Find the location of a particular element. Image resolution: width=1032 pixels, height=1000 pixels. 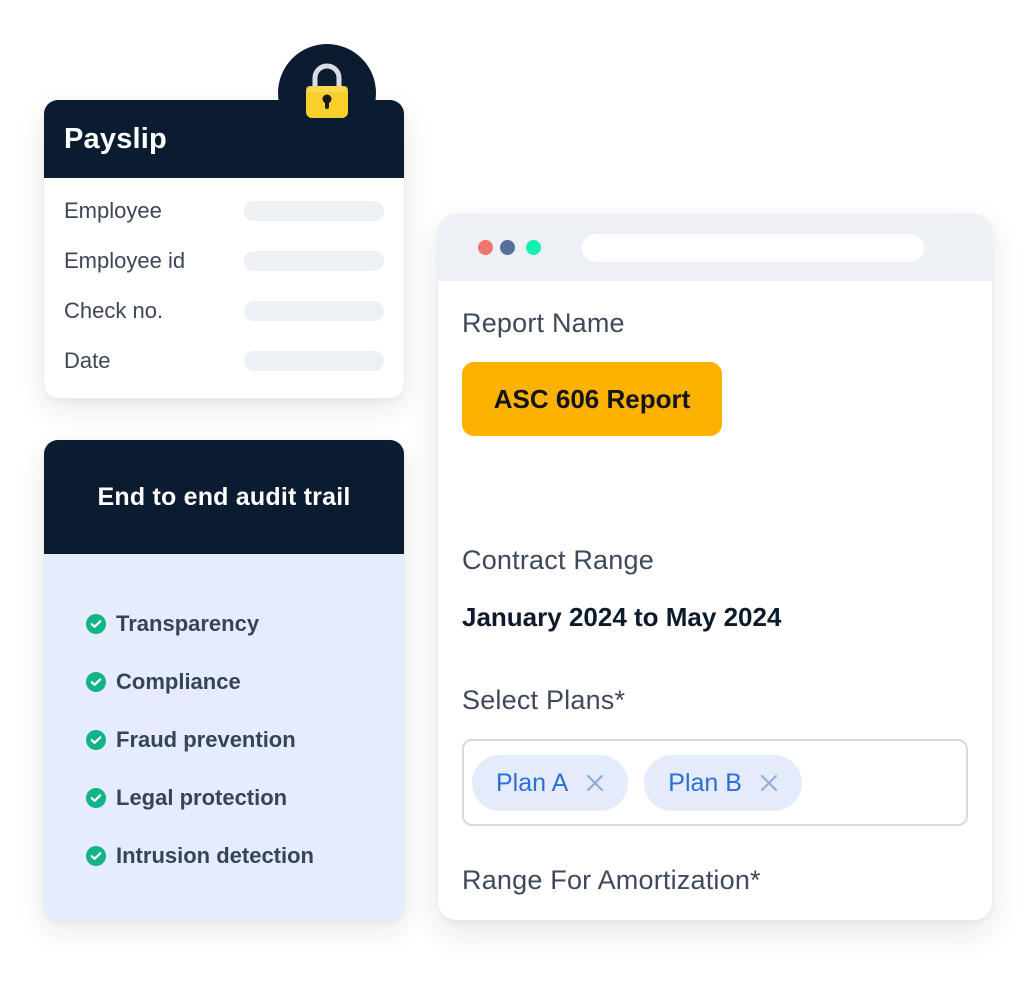

audit-item-label: Legal protection is located at coordinates (202, 797).